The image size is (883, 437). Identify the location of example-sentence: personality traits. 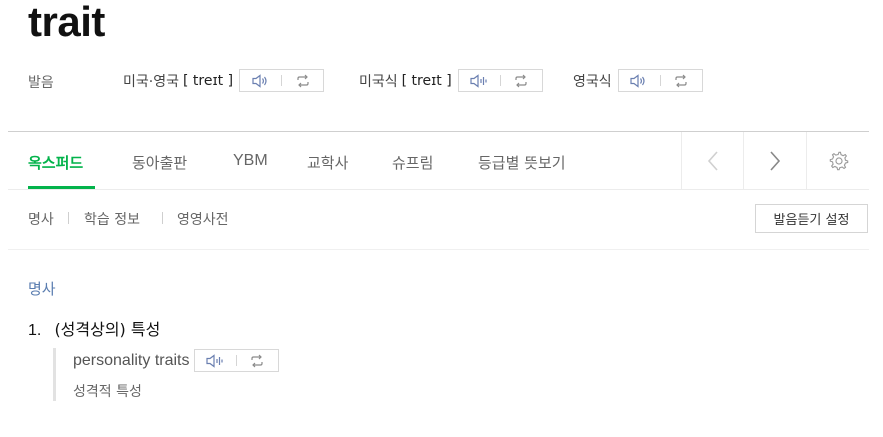
(176, 360).